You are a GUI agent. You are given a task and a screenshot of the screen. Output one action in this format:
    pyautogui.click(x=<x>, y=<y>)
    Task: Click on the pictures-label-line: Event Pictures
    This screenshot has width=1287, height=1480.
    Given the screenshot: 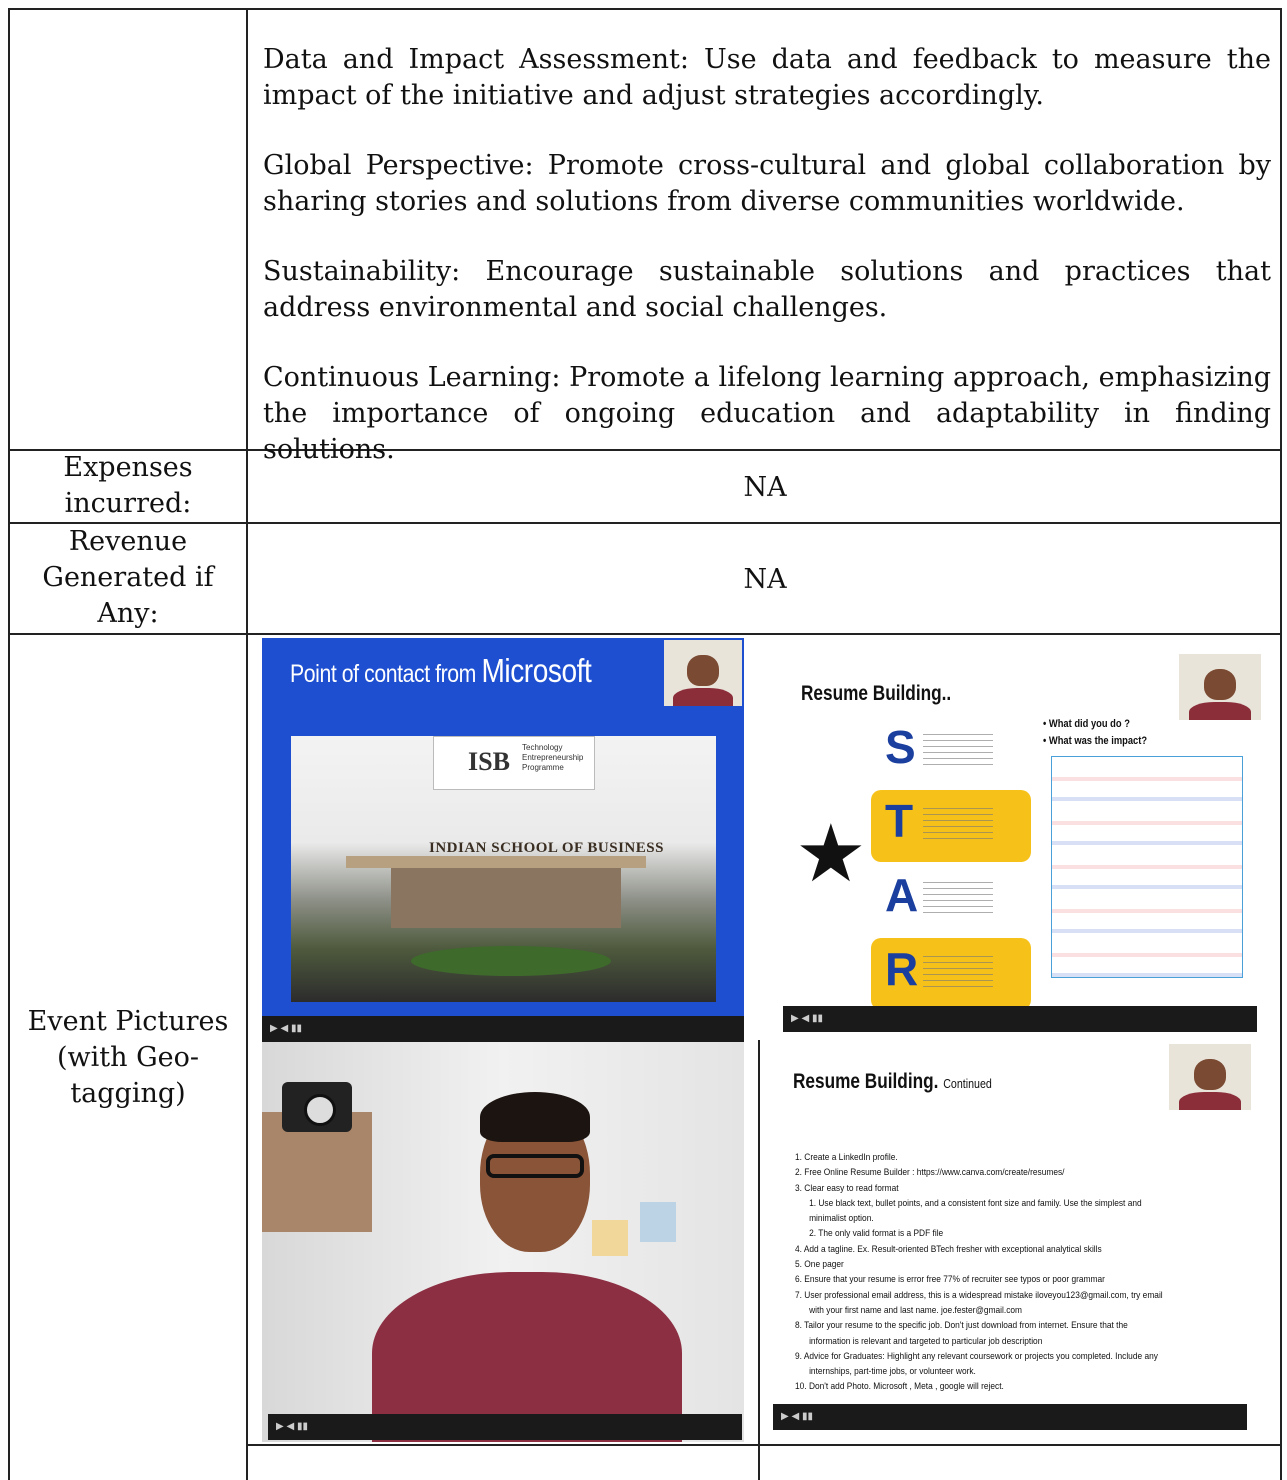 What is the action you would take?
    pyautogui.click(x=128, y=1021)
    